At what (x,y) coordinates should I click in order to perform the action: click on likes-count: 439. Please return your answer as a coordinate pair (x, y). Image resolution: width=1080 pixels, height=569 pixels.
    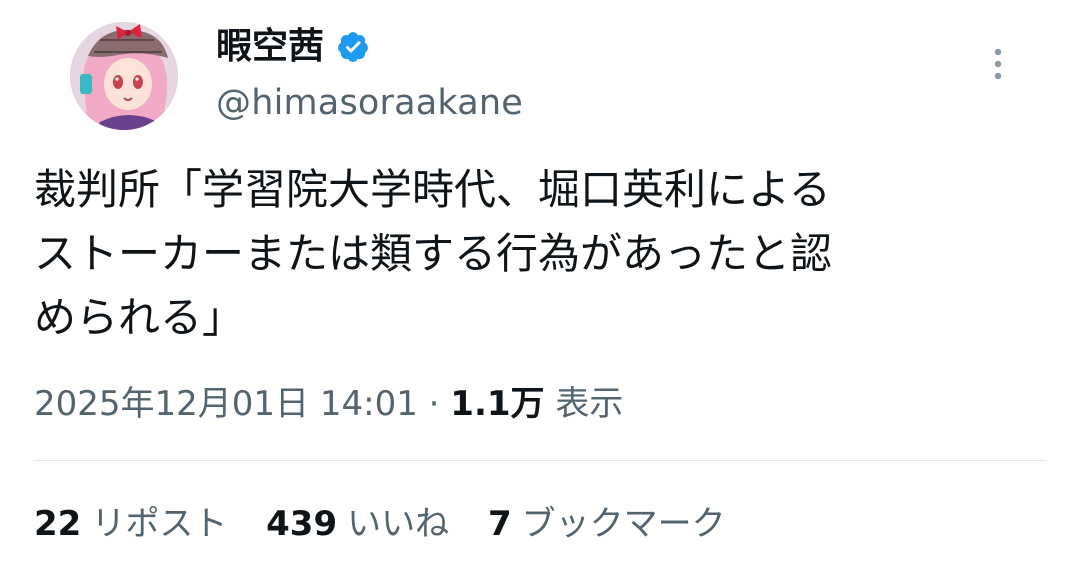
    Looking at the image, I should click on (302, 524).